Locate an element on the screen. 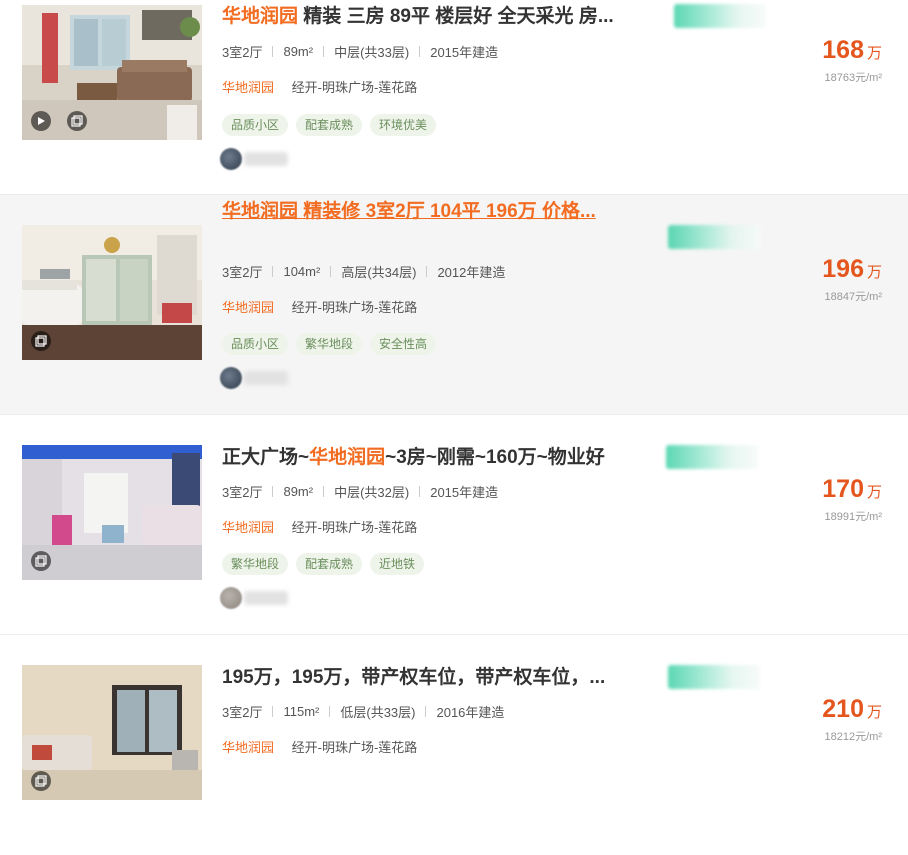  price-block: 196 万 18847元/m² is located at coordinates (852, 279).